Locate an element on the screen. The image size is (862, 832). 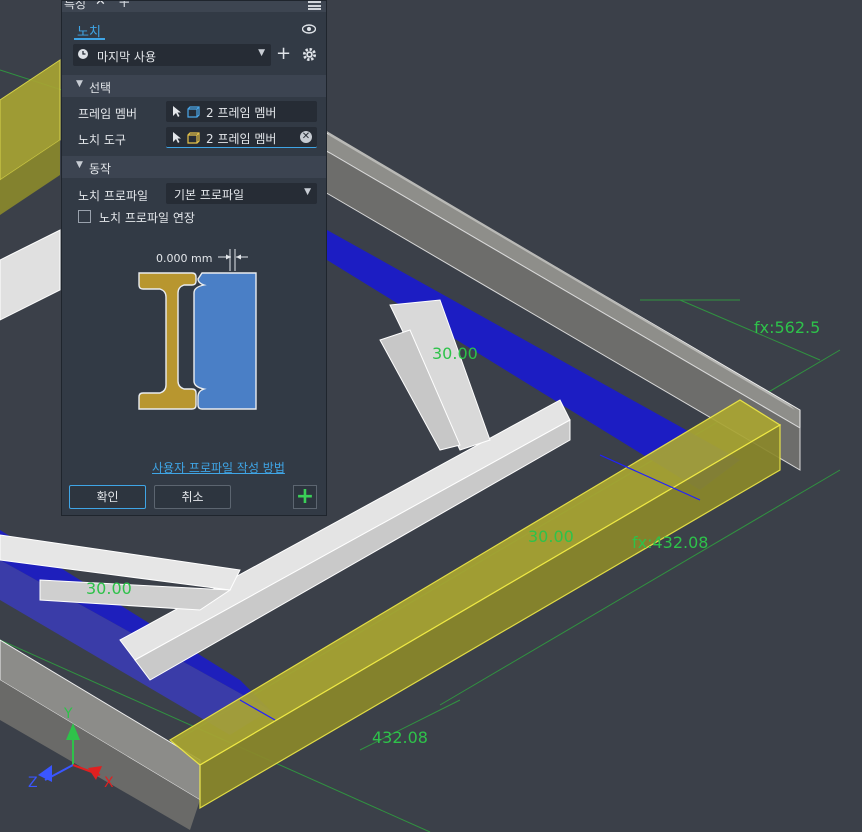
axis-label-z: Z is located at coordinates (33, 783).